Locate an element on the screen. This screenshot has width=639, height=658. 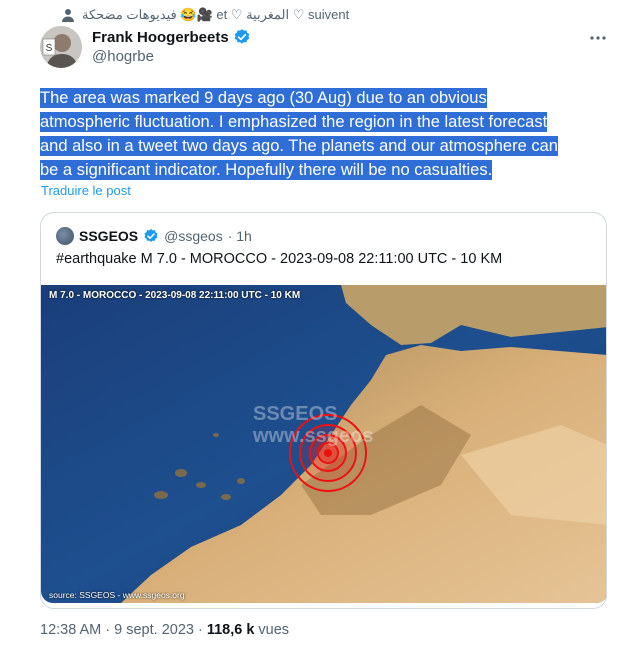
post-meta: 12:38 AM · 9 sept. 2023 · 118,6 k vues is located at coordinates (164, 630).